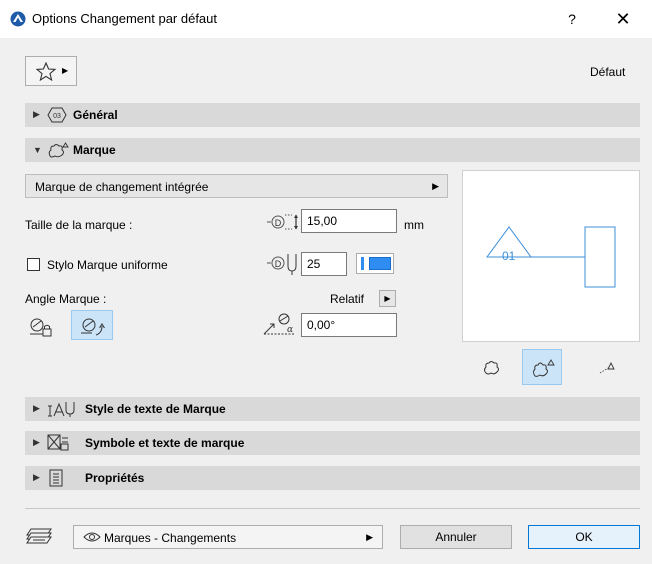 This screenshot has height=564, width=652. What do you see at coordinates (62, 409) in the screenshot?
I see `text-style-icon` at bounding box center [62, 409].